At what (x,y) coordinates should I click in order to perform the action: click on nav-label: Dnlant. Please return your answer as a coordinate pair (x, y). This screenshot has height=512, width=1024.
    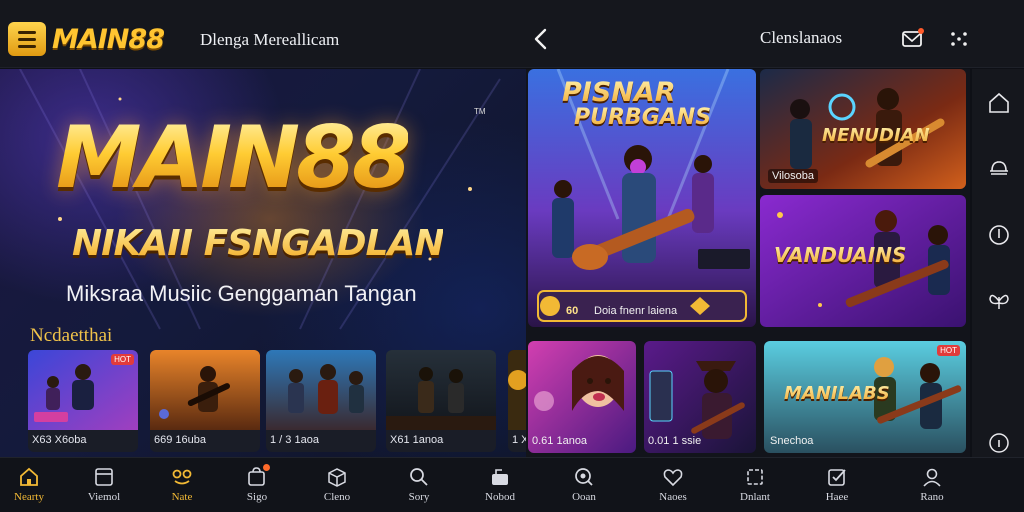
    Looking at the image, I should click on (755, 497).